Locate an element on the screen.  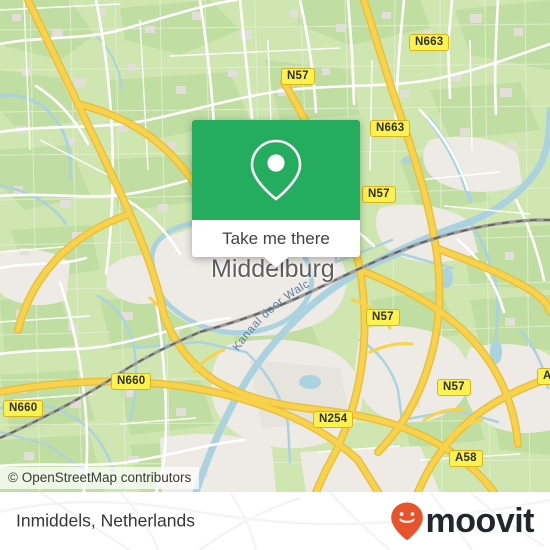
destination-popup-card: Take me there is located at coordinates (276, 194).